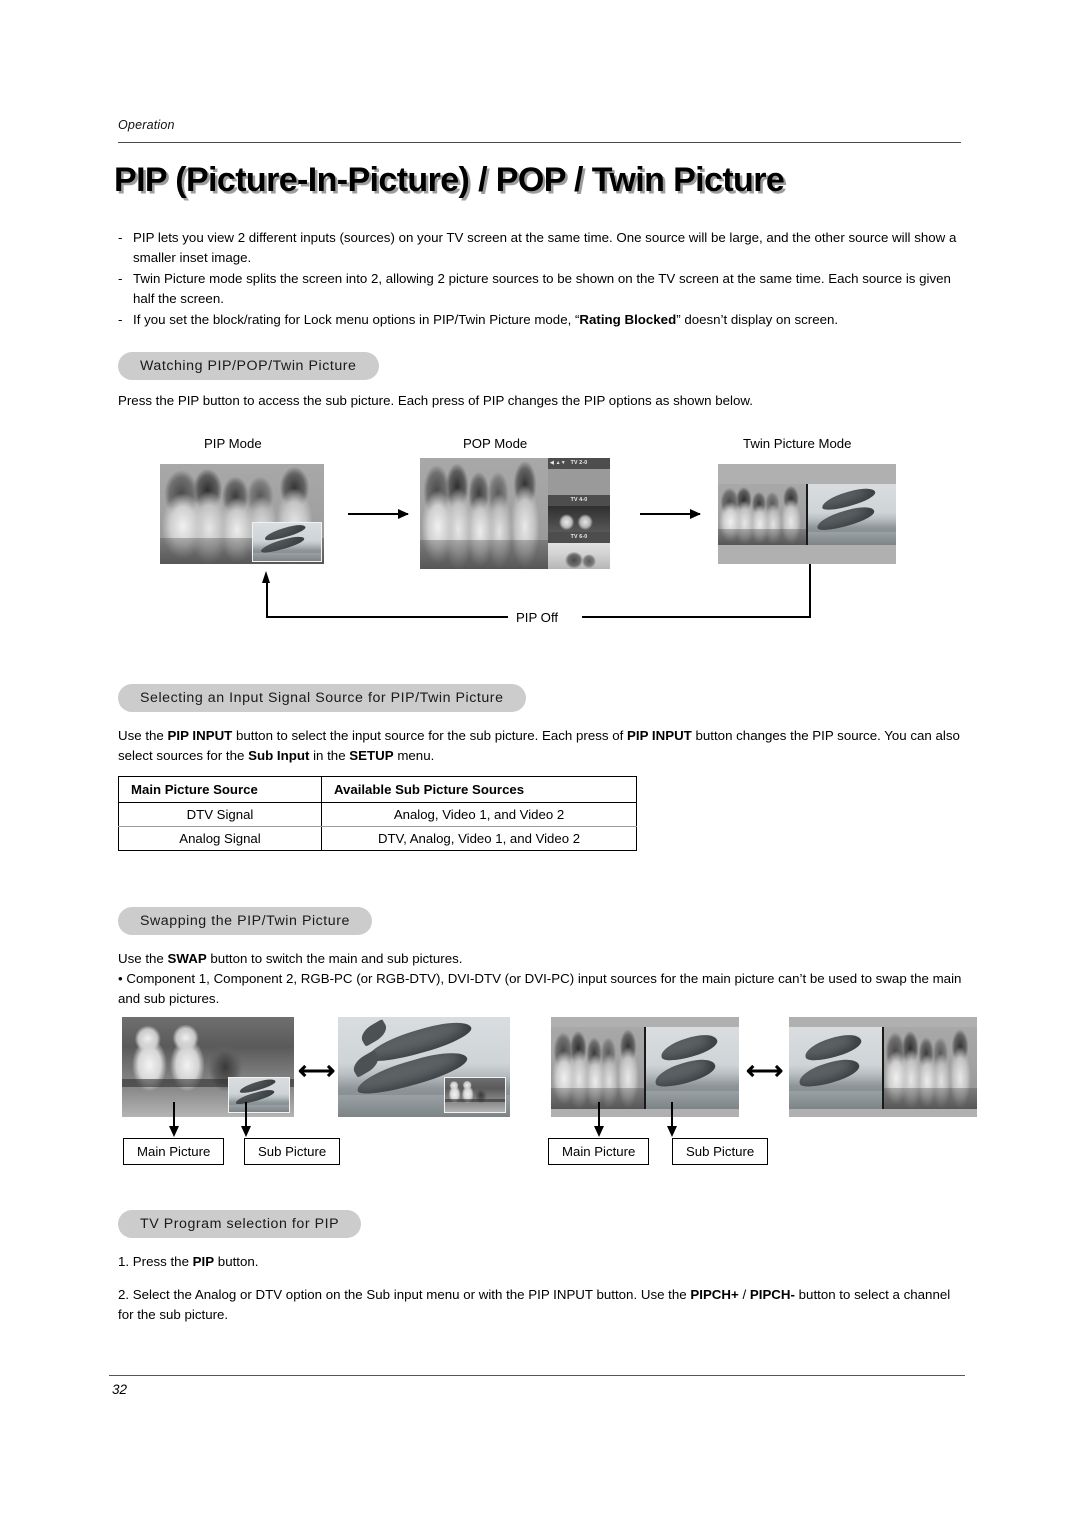 The image size is (1080, 1525). I want to click on table-cell-sub-sources: Analog, Video 1, and Video 2, so click(479, 814).